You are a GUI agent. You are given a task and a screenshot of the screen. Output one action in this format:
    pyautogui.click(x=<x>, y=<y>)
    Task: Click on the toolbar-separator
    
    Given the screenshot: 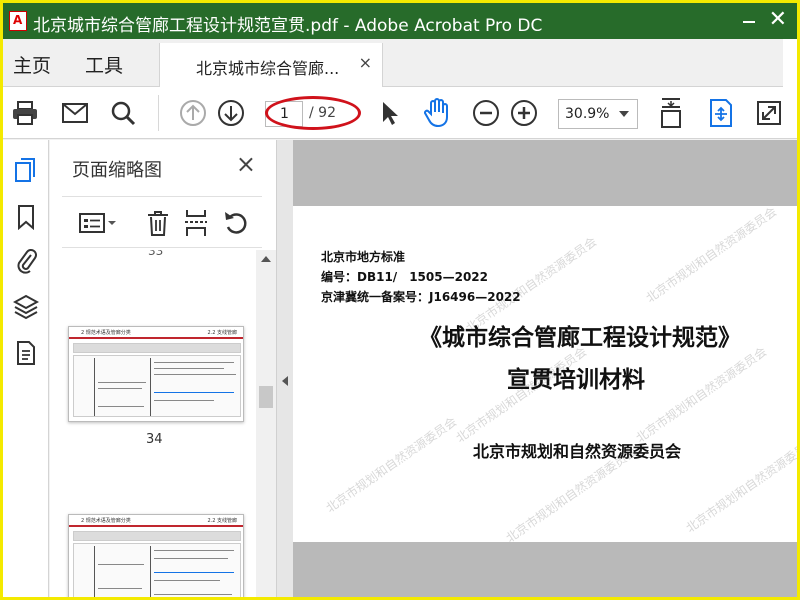 What is the action you would take?
    pyautogui.click(x=158, y=113)
    